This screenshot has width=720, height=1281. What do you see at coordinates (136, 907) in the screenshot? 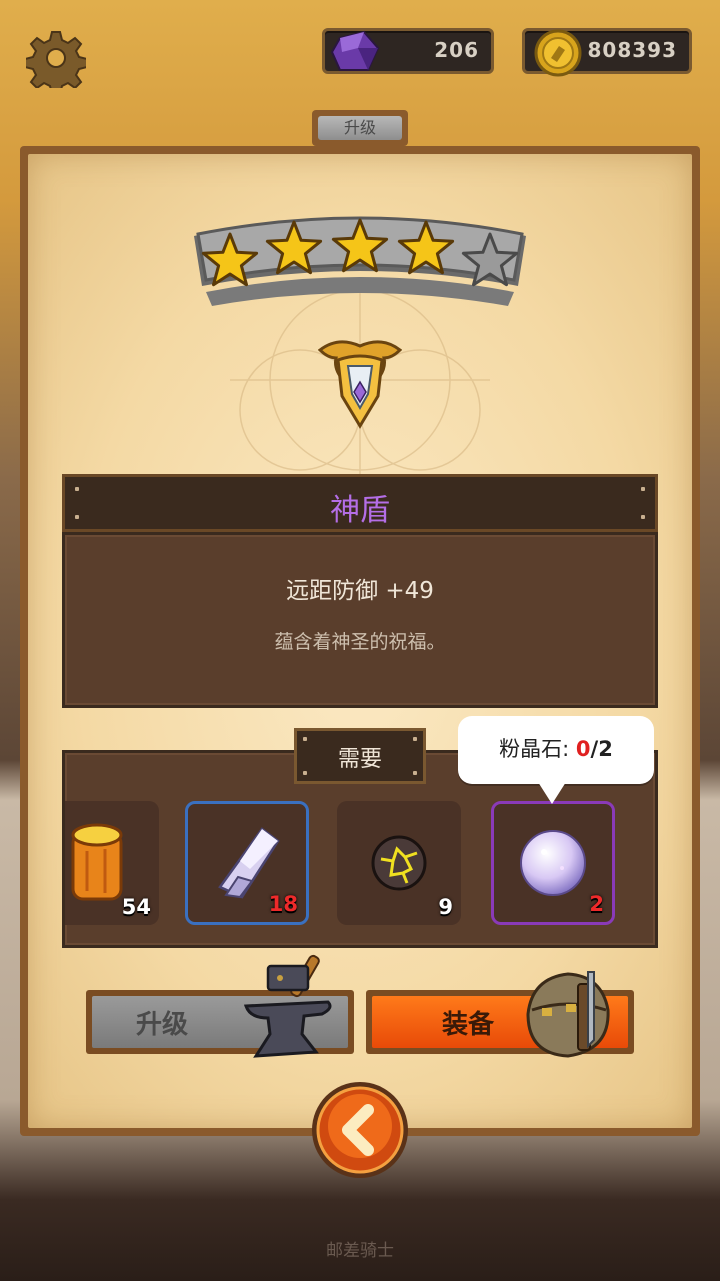
I see `material-count: 54` at bounding box center [136, 907].